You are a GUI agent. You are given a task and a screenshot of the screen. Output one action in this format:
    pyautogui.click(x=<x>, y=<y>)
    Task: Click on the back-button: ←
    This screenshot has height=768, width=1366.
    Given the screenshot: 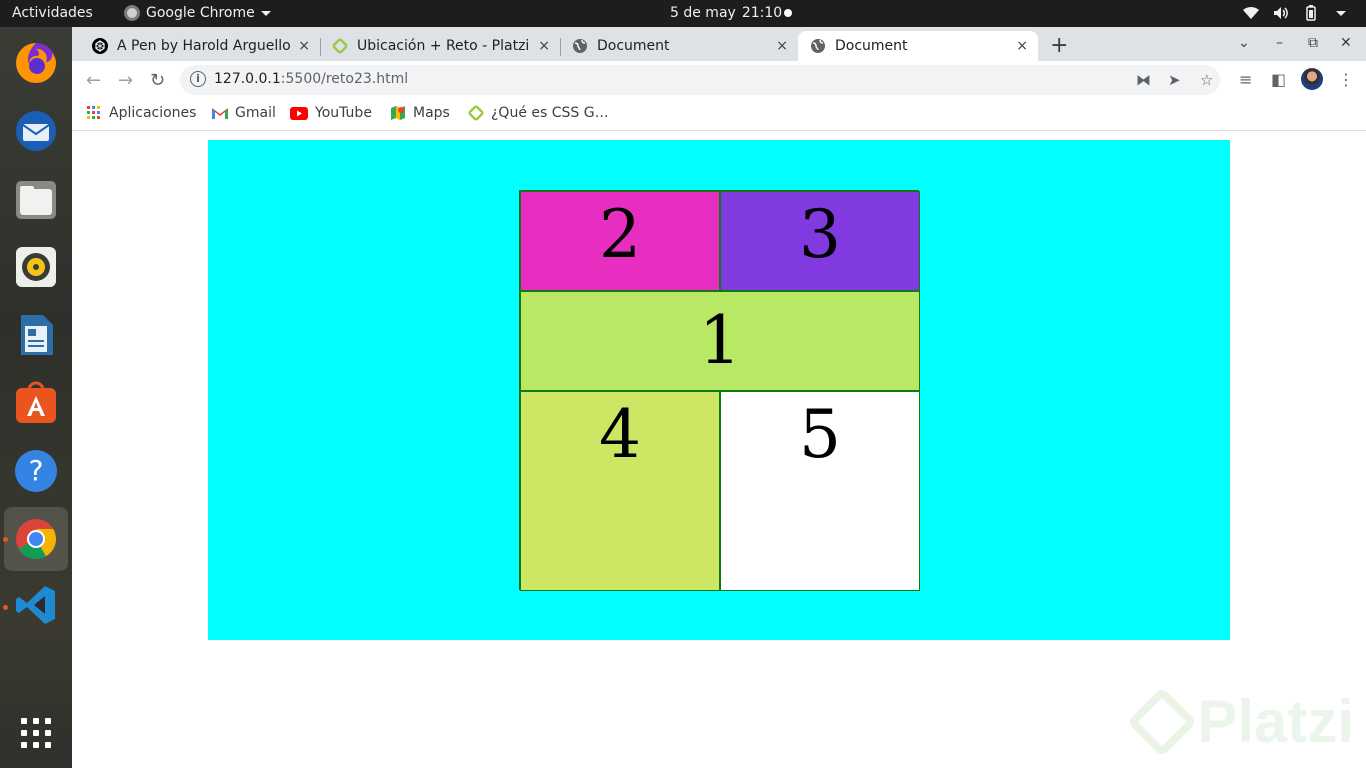 What is the action you would take?
    pyautogui.click(x=93, y=80)
    